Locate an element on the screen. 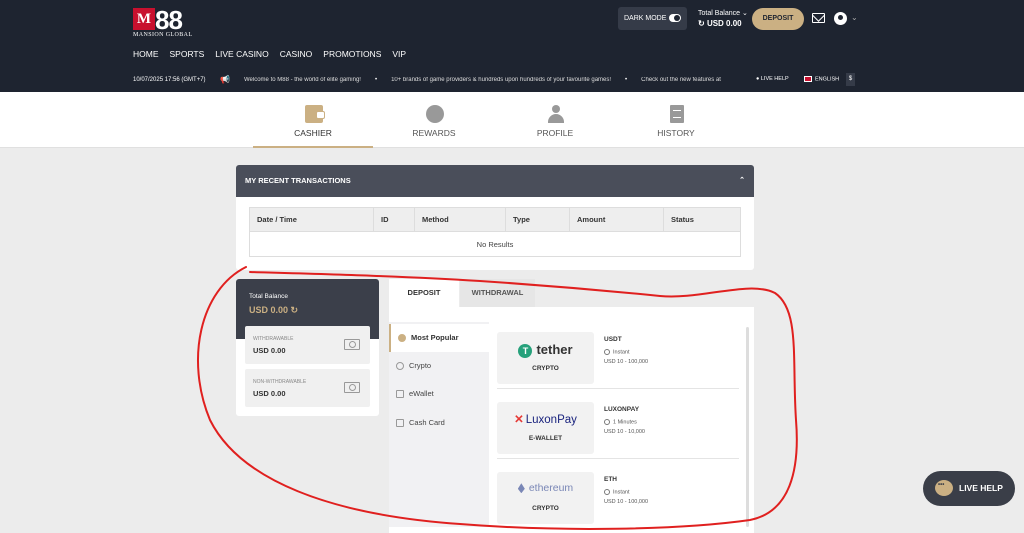  tab-history: HISTORY is located at coordinates (676, 120).